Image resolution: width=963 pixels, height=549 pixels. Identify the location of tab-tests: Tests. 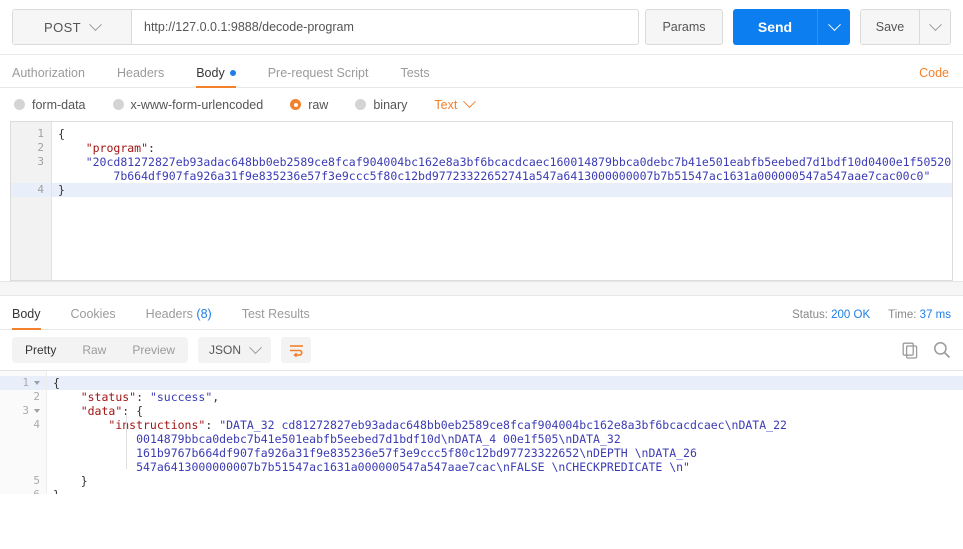
(414, 76).